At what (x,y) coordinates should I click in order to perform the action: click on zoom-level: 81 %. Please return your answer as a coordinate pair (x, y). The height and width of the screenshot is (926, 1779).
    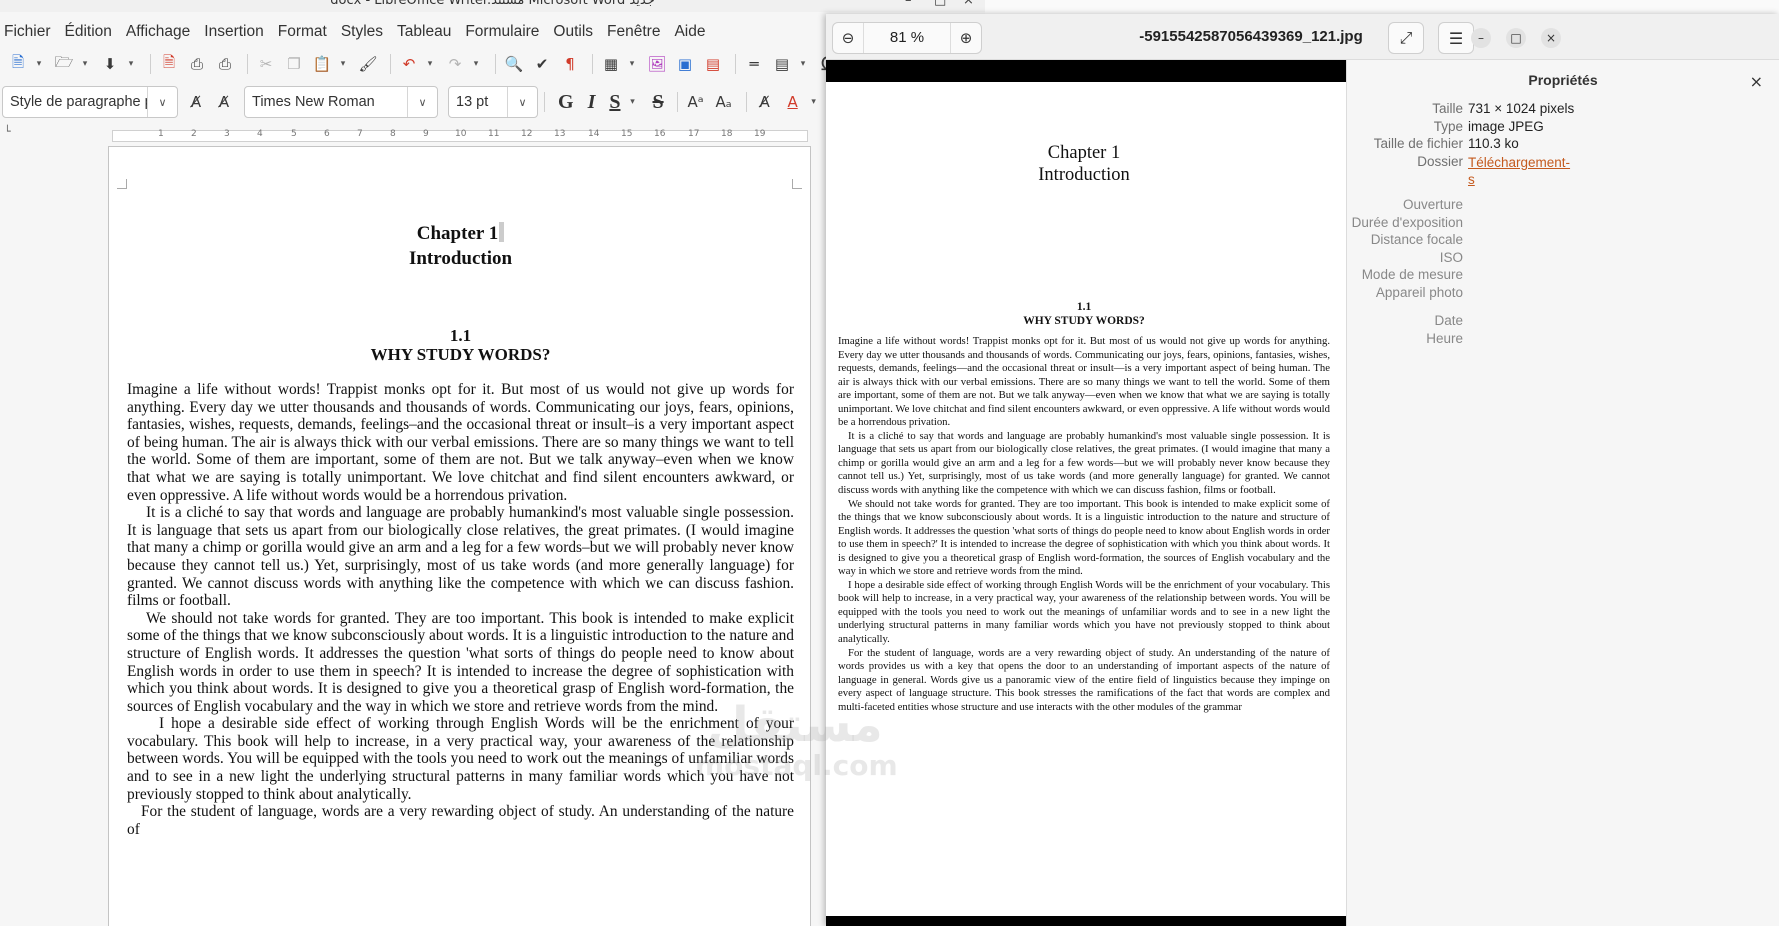
    Looking at the image, I should click on (907, 38).